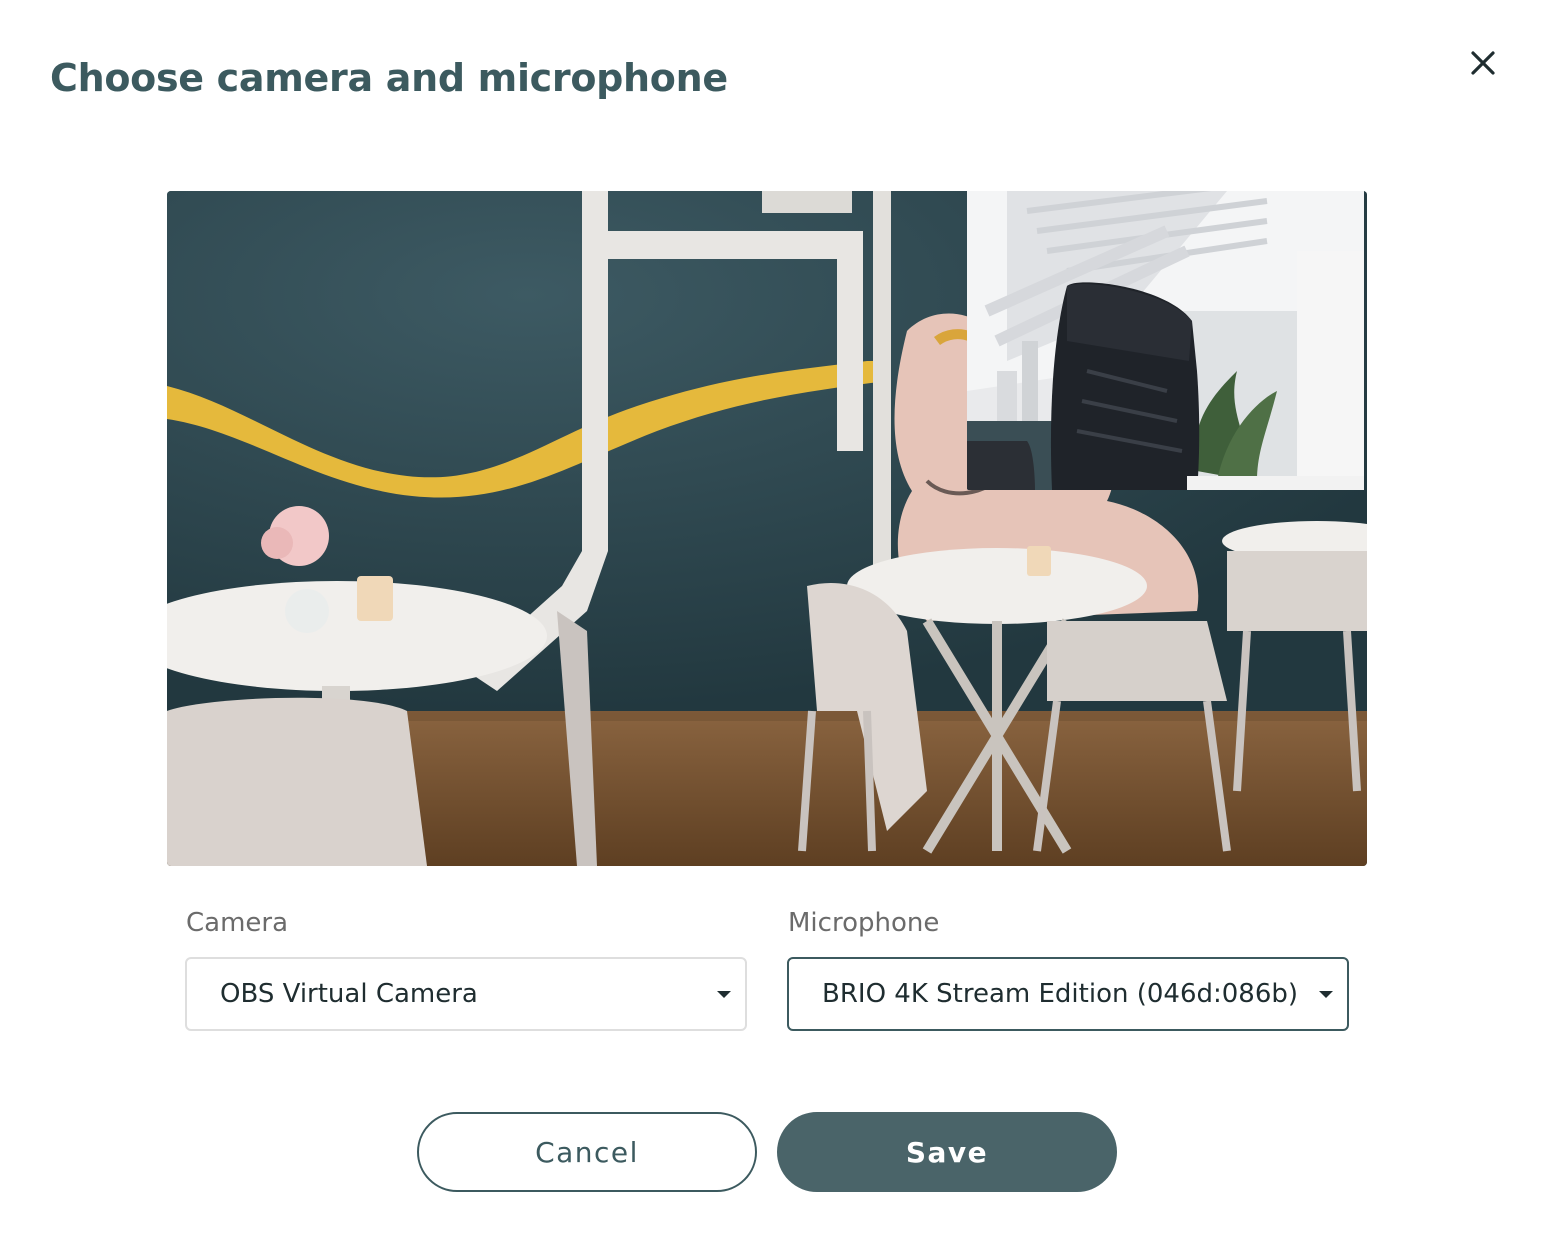  Describe the element at coordinates (947, 1152) in the screenshot. I see `save-button: Save` at that location.